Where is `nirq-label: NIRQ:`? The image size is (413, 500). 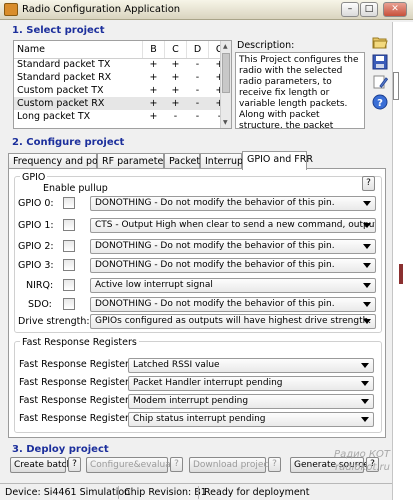 nirq-label: NIRQ: is located at coordinates (40, 285).